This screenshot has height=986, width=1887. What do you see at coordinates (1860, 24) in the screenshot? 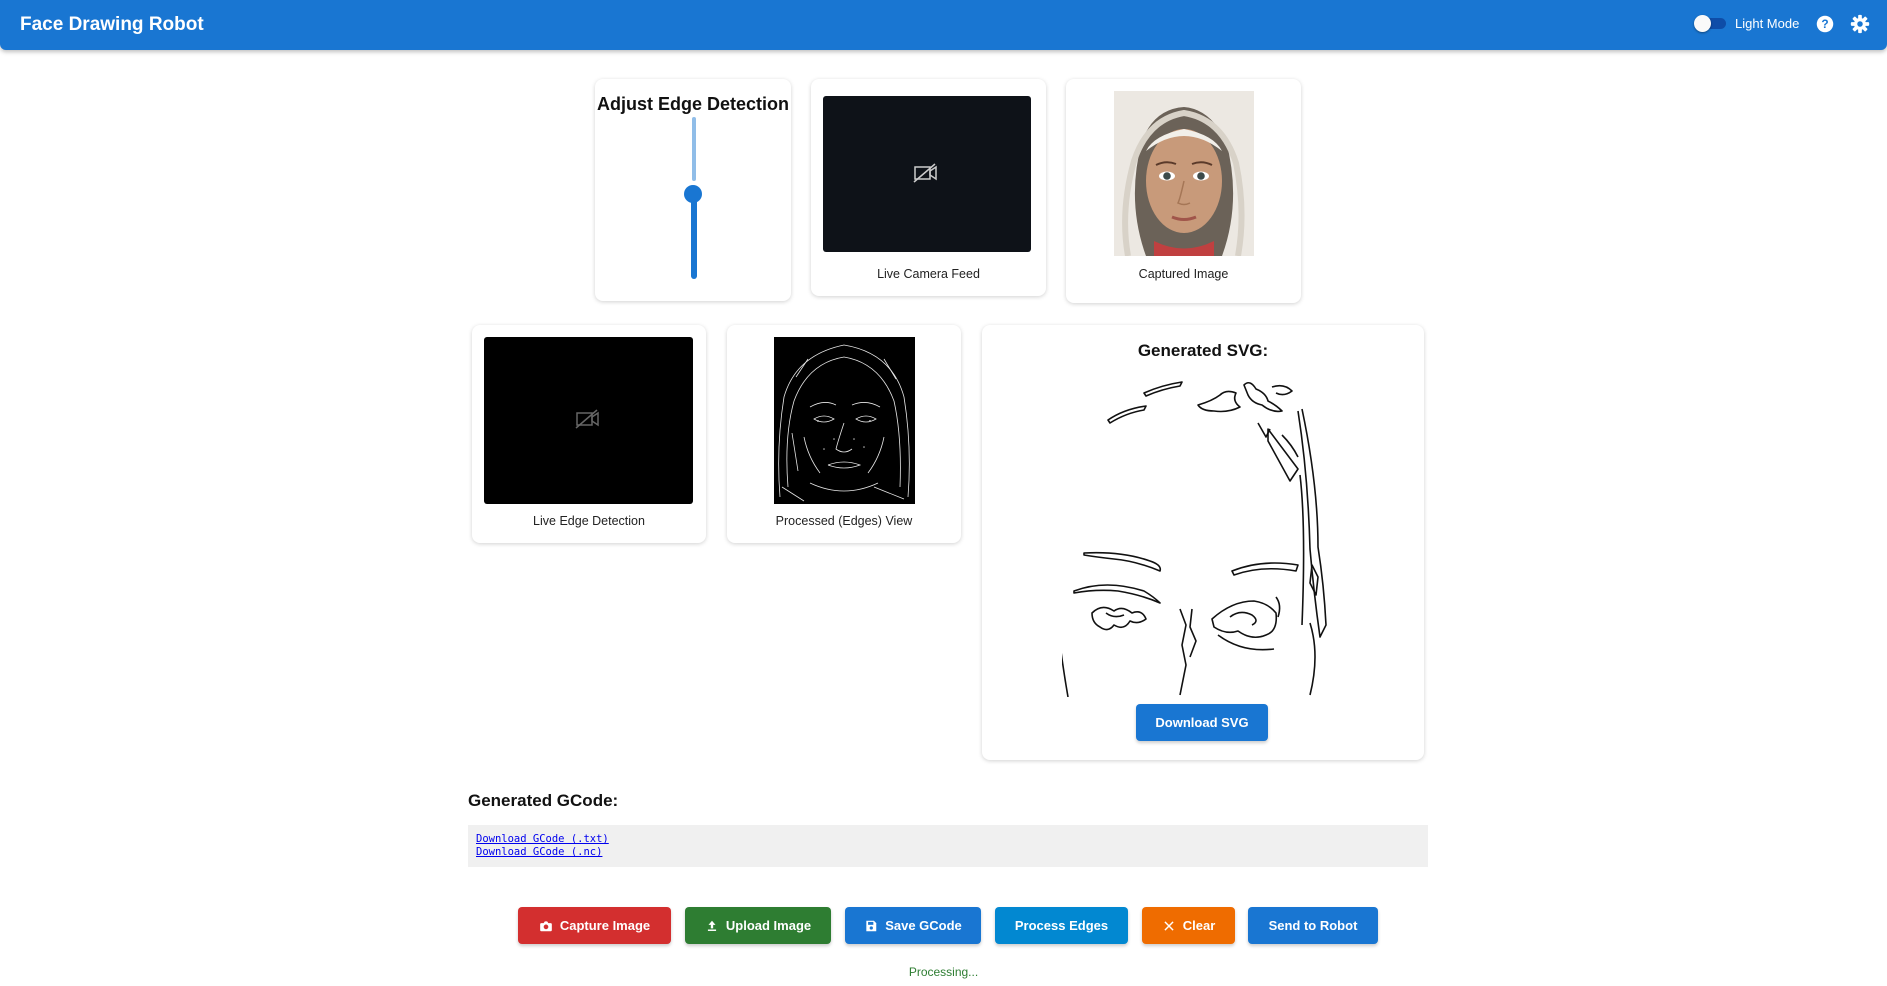
I see `settings-icon` at bounding box center [1860, 24].